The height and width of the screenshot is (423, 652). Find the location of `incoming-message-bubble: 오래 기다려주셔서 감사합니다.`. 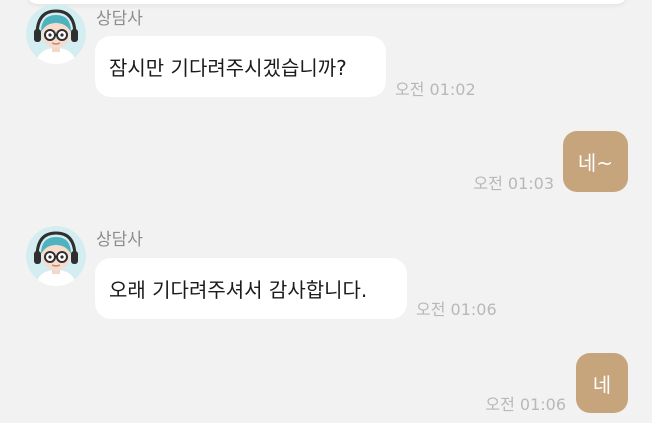

incoming-message-bubble: 오래 기다려주셔서 감사합니다. is located at coordinates (251, 288).